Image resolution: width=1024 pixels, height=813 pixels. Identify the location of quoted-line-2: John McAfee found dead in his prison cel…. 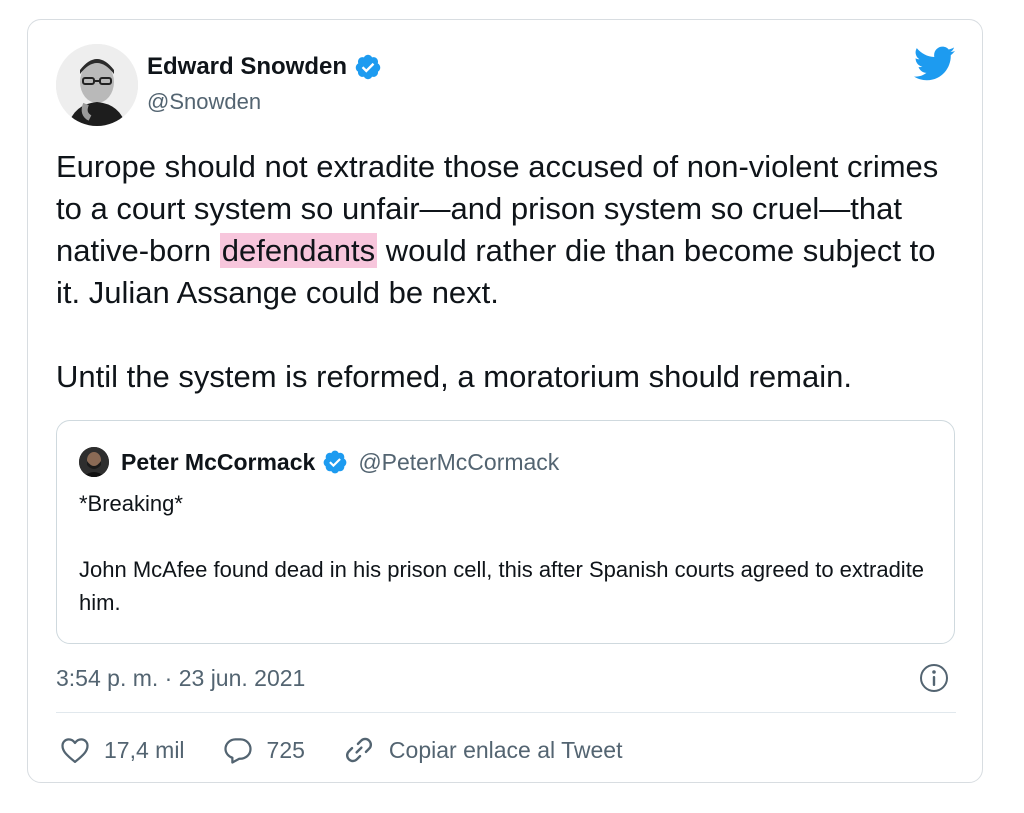
(502, 586).